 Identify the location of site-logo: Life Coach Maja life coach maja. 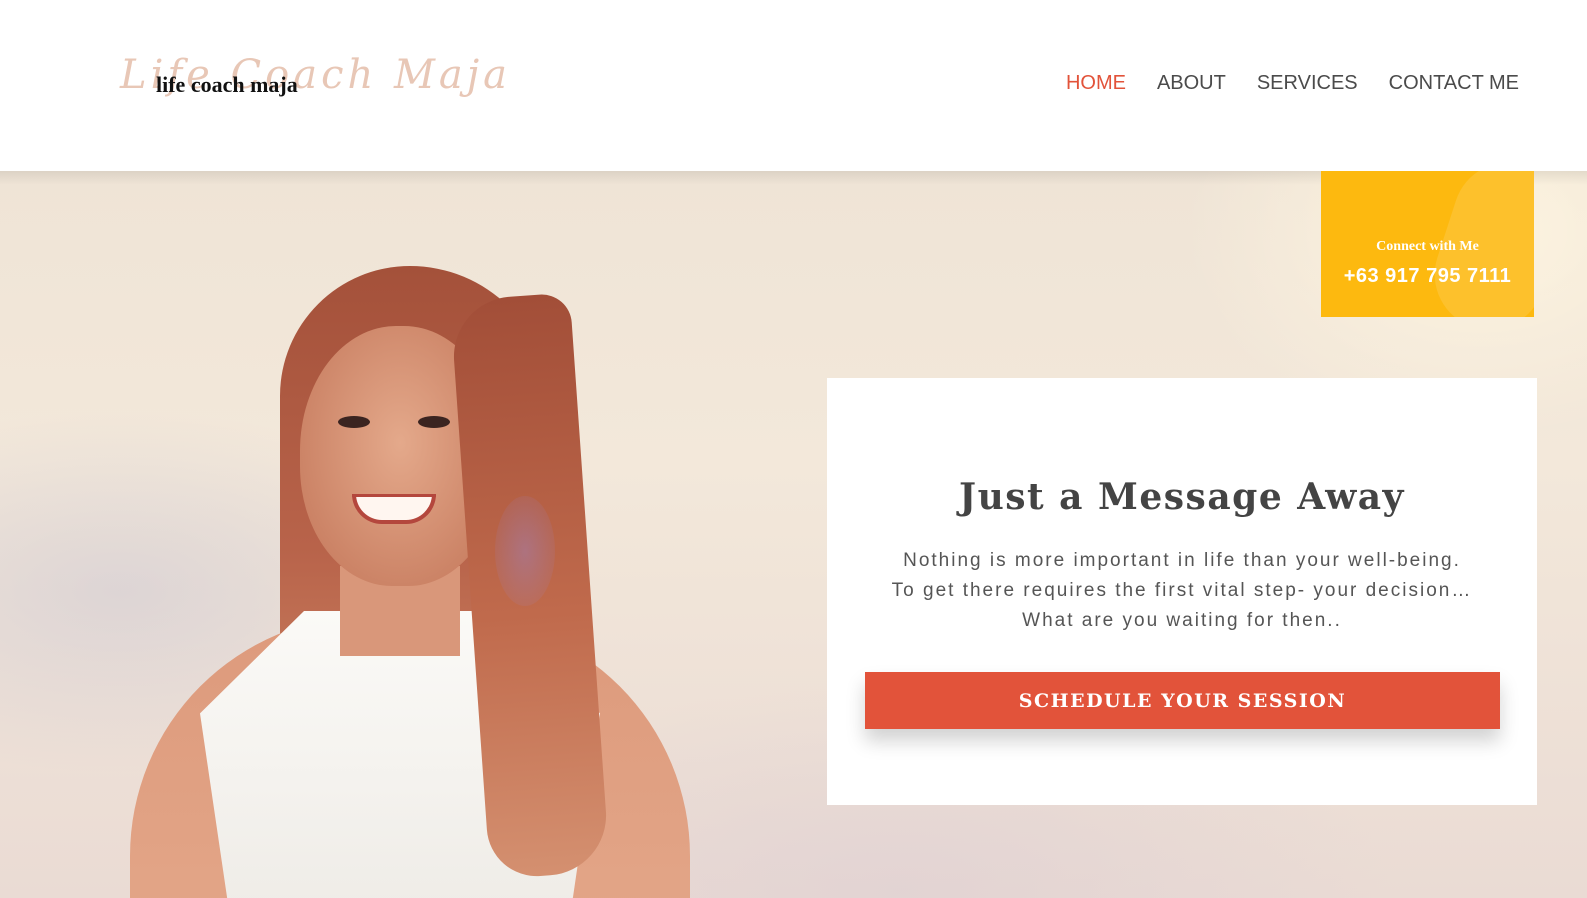
(313, 85).